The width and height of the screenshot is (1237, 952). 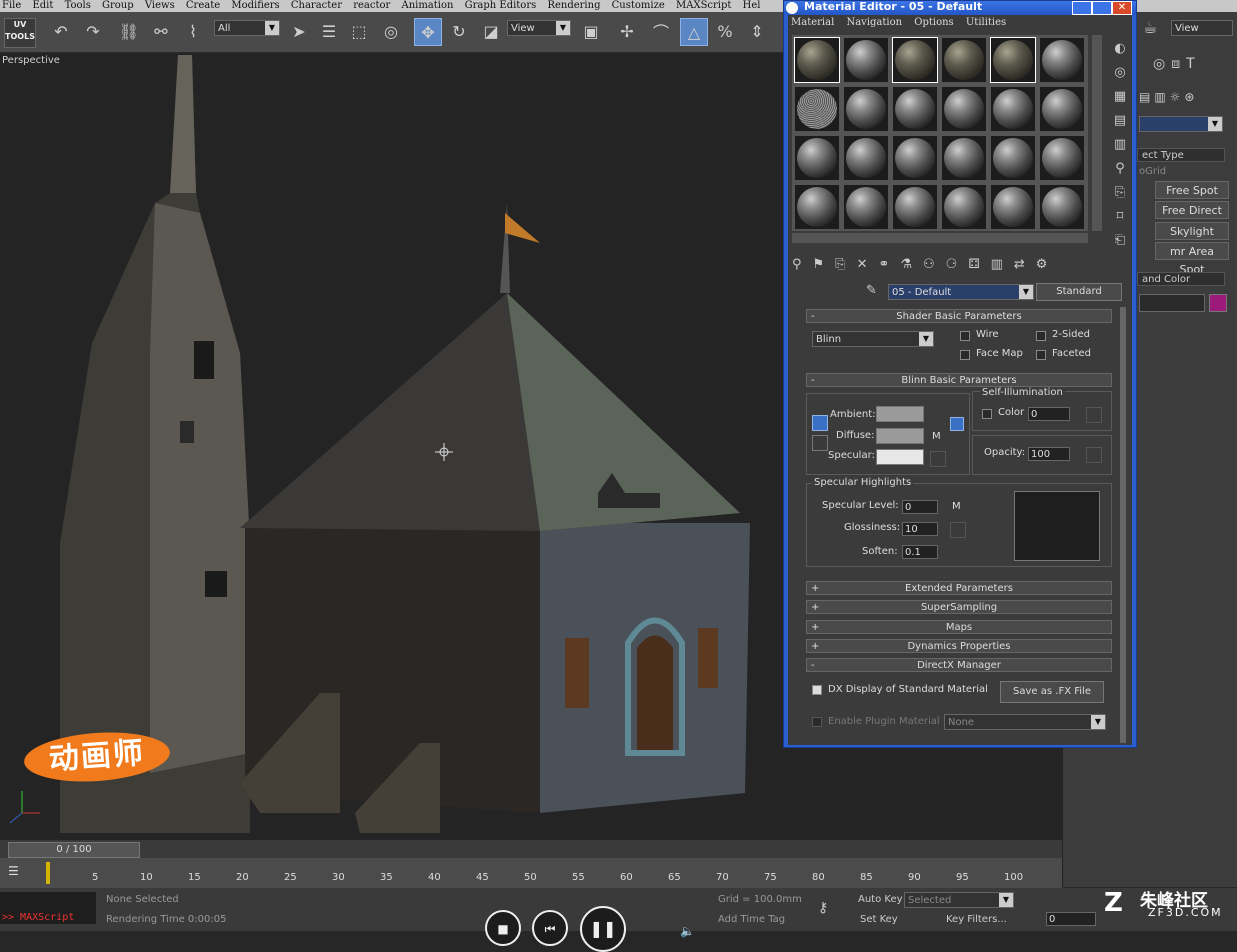 I want to click on teapot-icon: ☕, so click(x=1155, y=30).